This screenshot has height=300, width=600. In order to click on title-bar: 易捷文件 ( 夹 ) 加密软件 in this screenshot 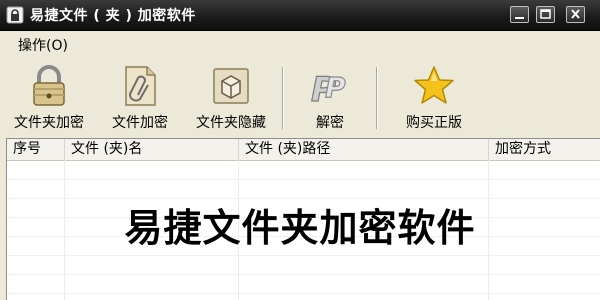, I will do `click(300, 15)`.